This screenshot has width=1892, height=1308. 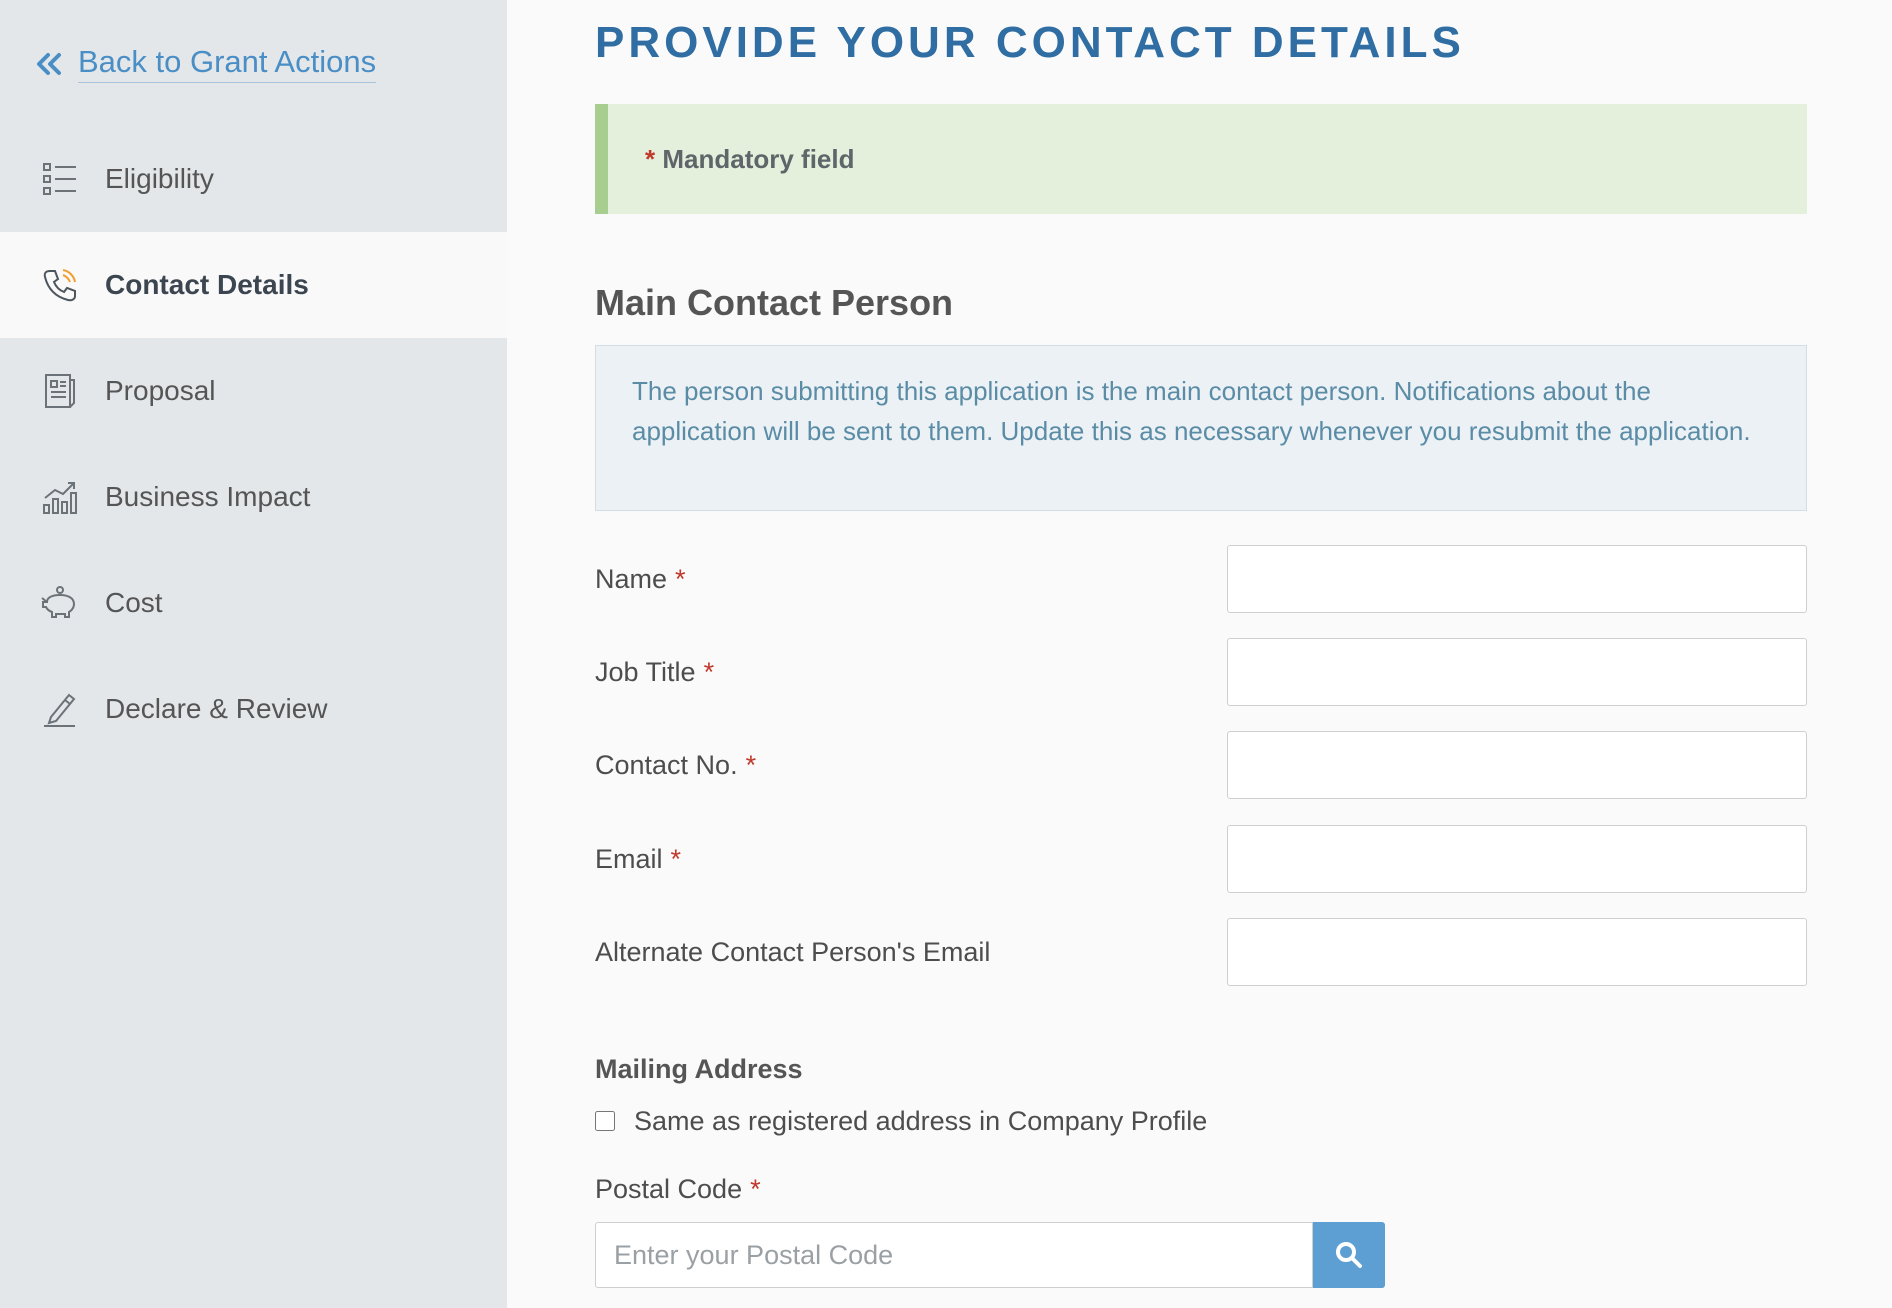 I want to click on sidebar-item-label: Business Impact, so click(x=208, y=496).